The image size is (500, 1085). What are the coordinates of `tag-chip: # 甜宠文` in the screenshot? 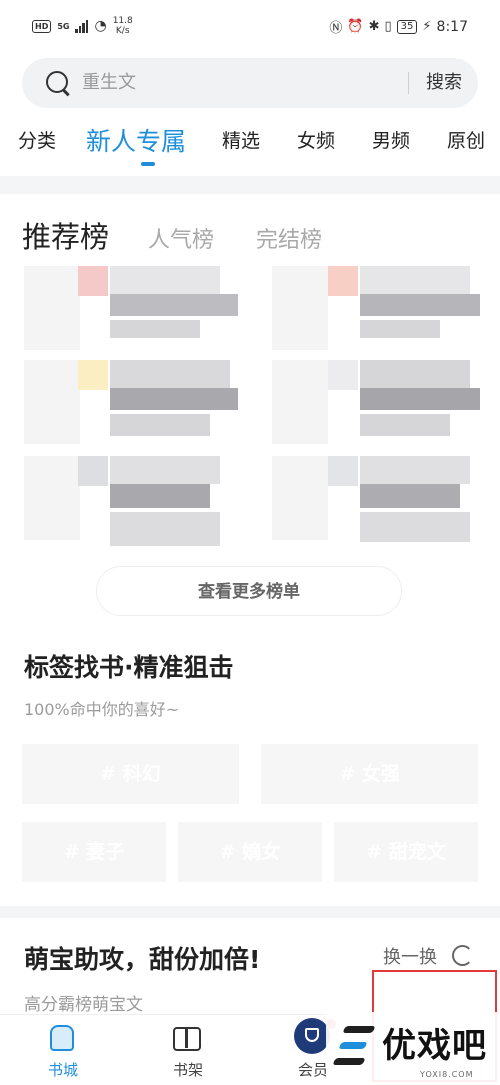 It's located at (406, 852).